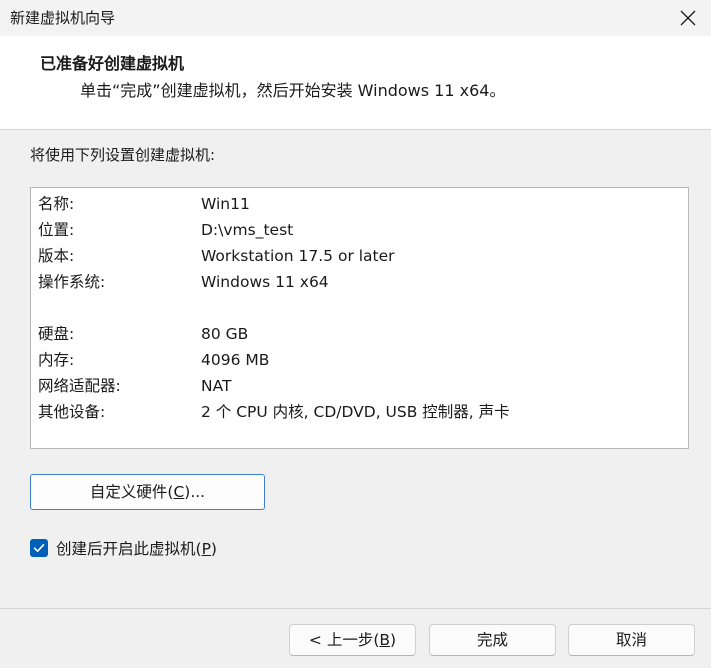 This screenshot has width=711, height=668. I want to click on page-title: 已准备好创建虚拟机, so click(112, 63).